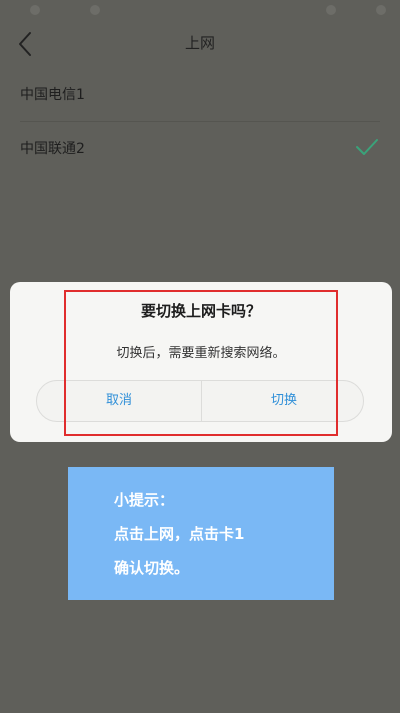 This screenshot has height=713, width=400. Describe the element at coordinates (179, 534) in the screenshot. I see `tip-line: 点击上网，点击卡1` at that location.